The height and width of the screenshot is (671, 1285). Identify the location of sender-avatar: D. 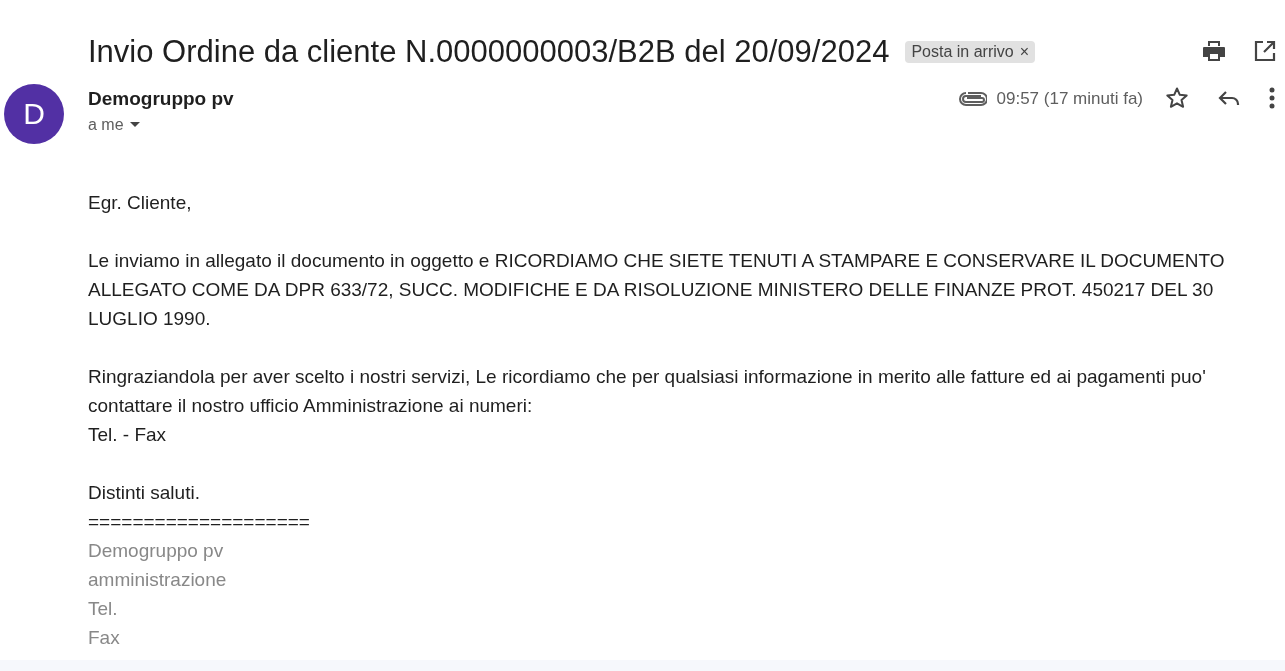
(34, 114).